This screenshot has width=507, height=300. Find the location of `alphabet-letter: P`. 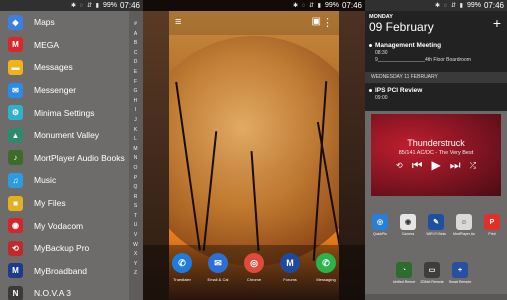

alphabet-letter: P is located at coordinates (135, 179).